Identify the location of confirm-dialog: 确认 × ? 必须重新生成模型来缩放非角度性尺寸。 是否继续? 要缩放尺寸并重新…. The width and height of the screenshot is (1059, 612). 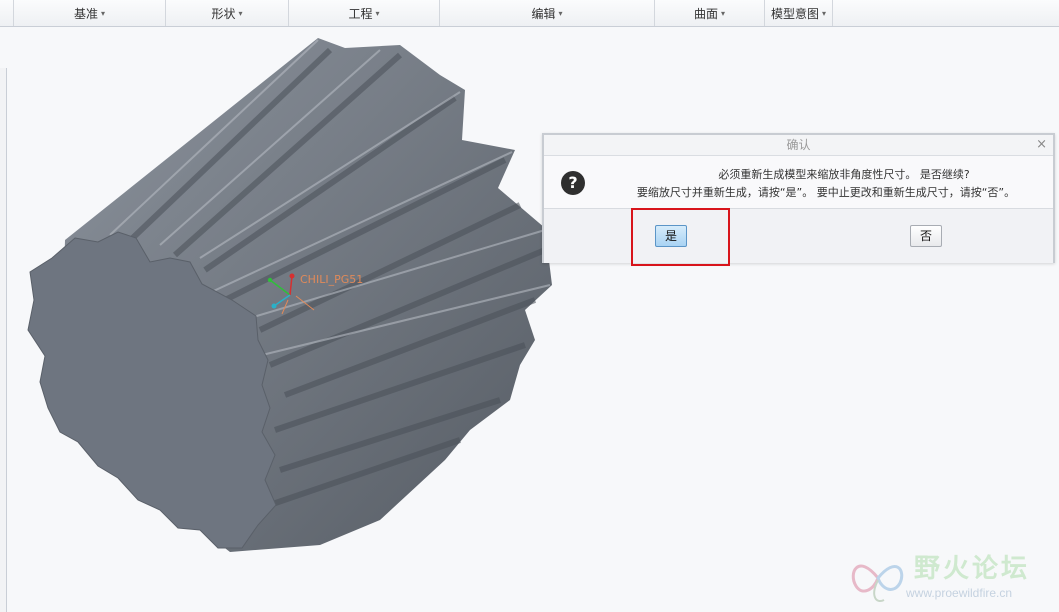
(798, 198).